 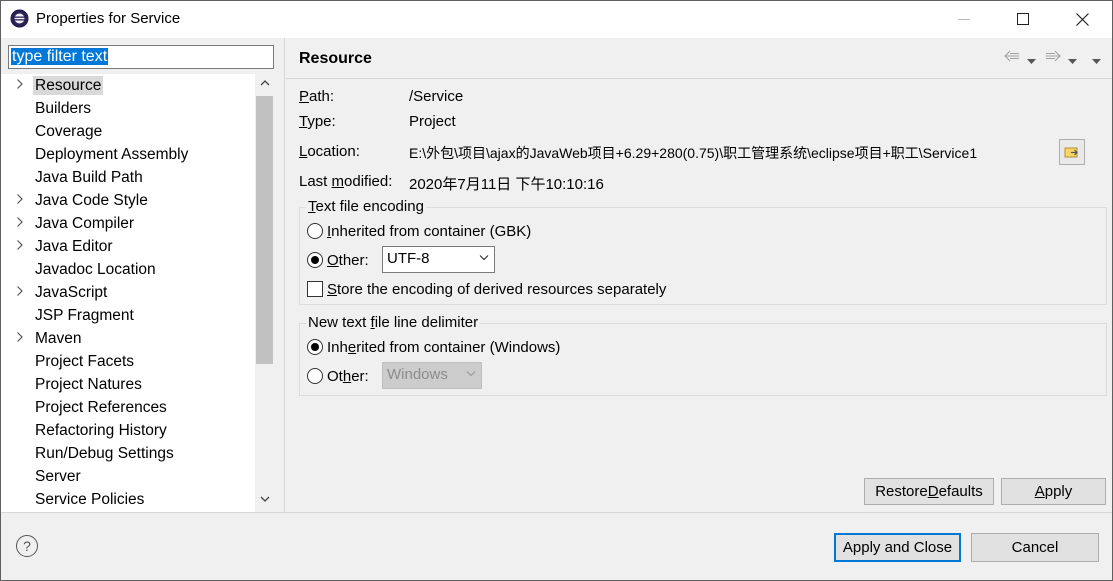 What do you see at coordinates (63, 108) in the screenshot?
I see `tree-item-label: Builders` at bounding box center [63, 108].